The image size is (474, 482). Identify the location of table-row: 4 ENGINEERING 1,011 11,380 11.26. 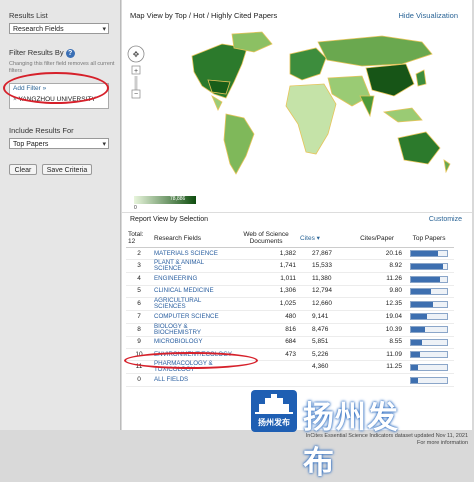
(290, 279).